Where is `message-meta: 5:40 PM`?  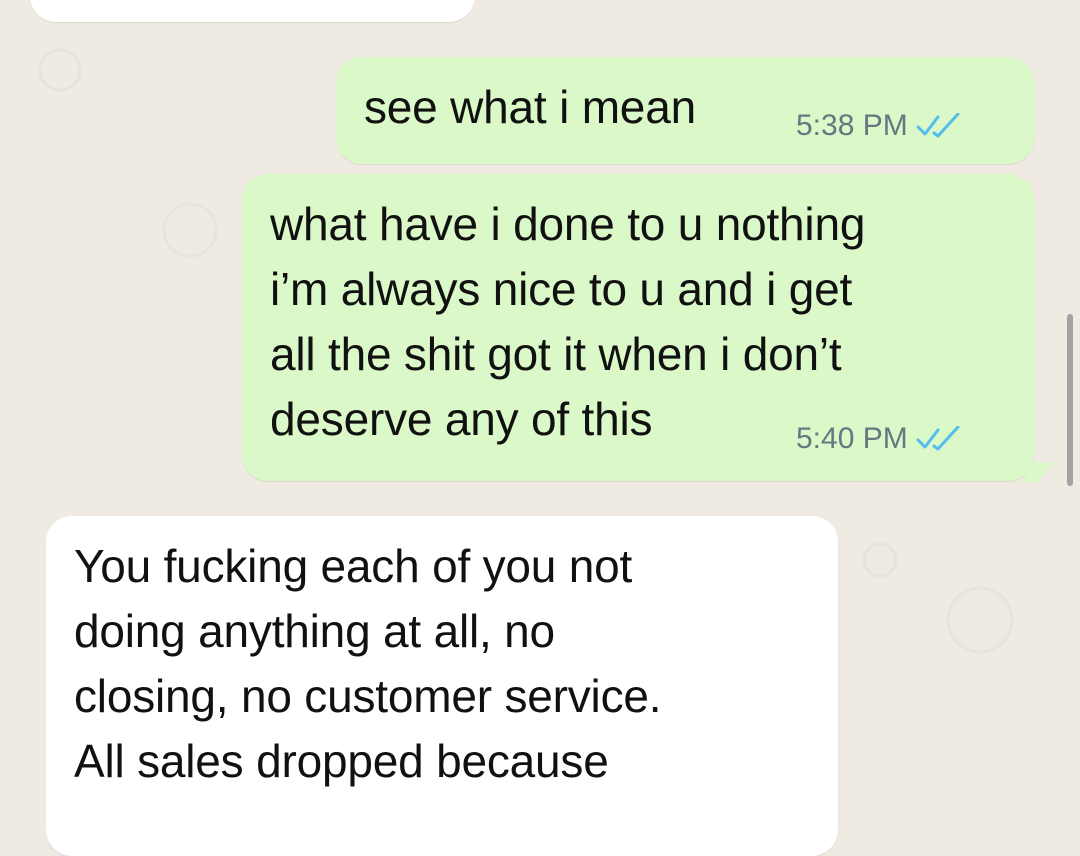
message-meta: 5:40 PM is located at coordinates (879, 439).